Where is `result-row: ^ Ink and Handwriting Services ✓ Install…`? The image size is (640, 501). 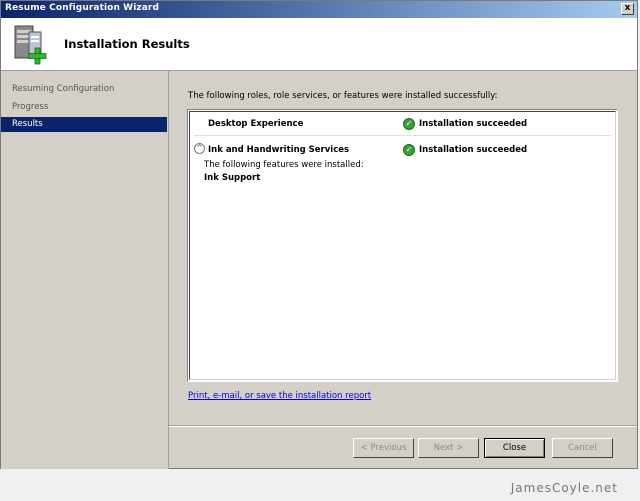
result-row: ^ Ink and Handwriting Services ✓ Install… is located at coordinates (402, 149).